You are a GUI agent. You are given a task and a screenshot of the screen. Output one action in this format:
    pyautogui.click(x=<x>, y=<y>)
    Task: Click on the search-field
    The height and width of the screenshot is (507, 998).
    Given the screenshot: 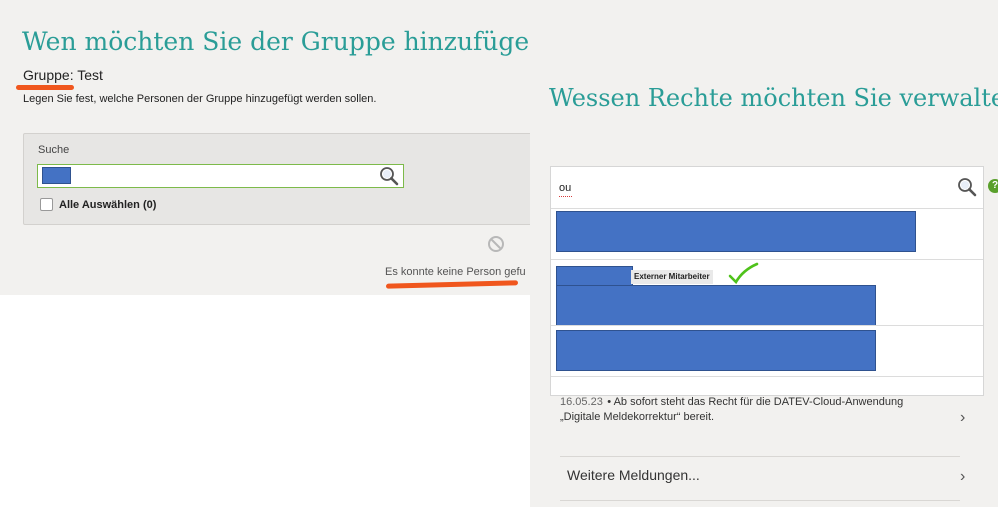 What is the action you would take?
    pyautogui.click(x=220, y=176)
    